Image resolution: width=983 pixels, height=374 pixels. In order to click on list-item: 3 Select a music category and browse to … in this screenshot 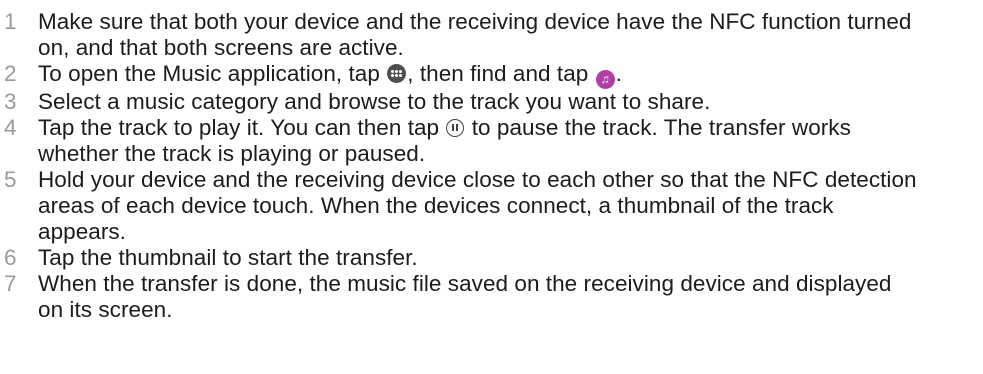, I will do `click(489, 102)`.